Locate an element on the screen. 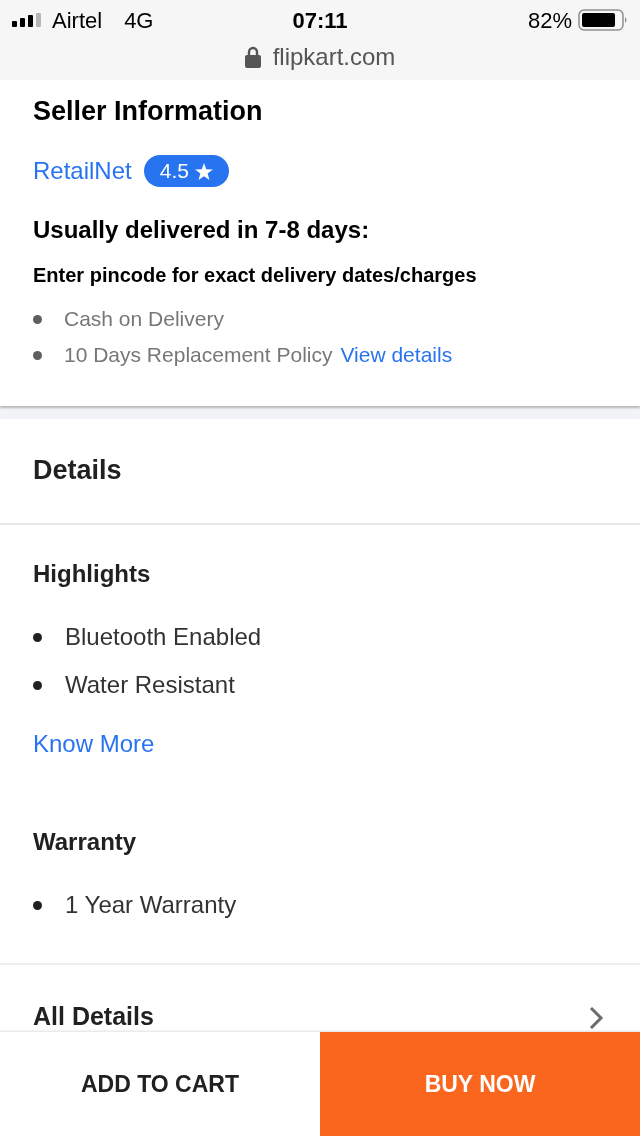 This screenshot has height=1136, width=640. all-details-row: All Details is located at coordinates (320, 998).